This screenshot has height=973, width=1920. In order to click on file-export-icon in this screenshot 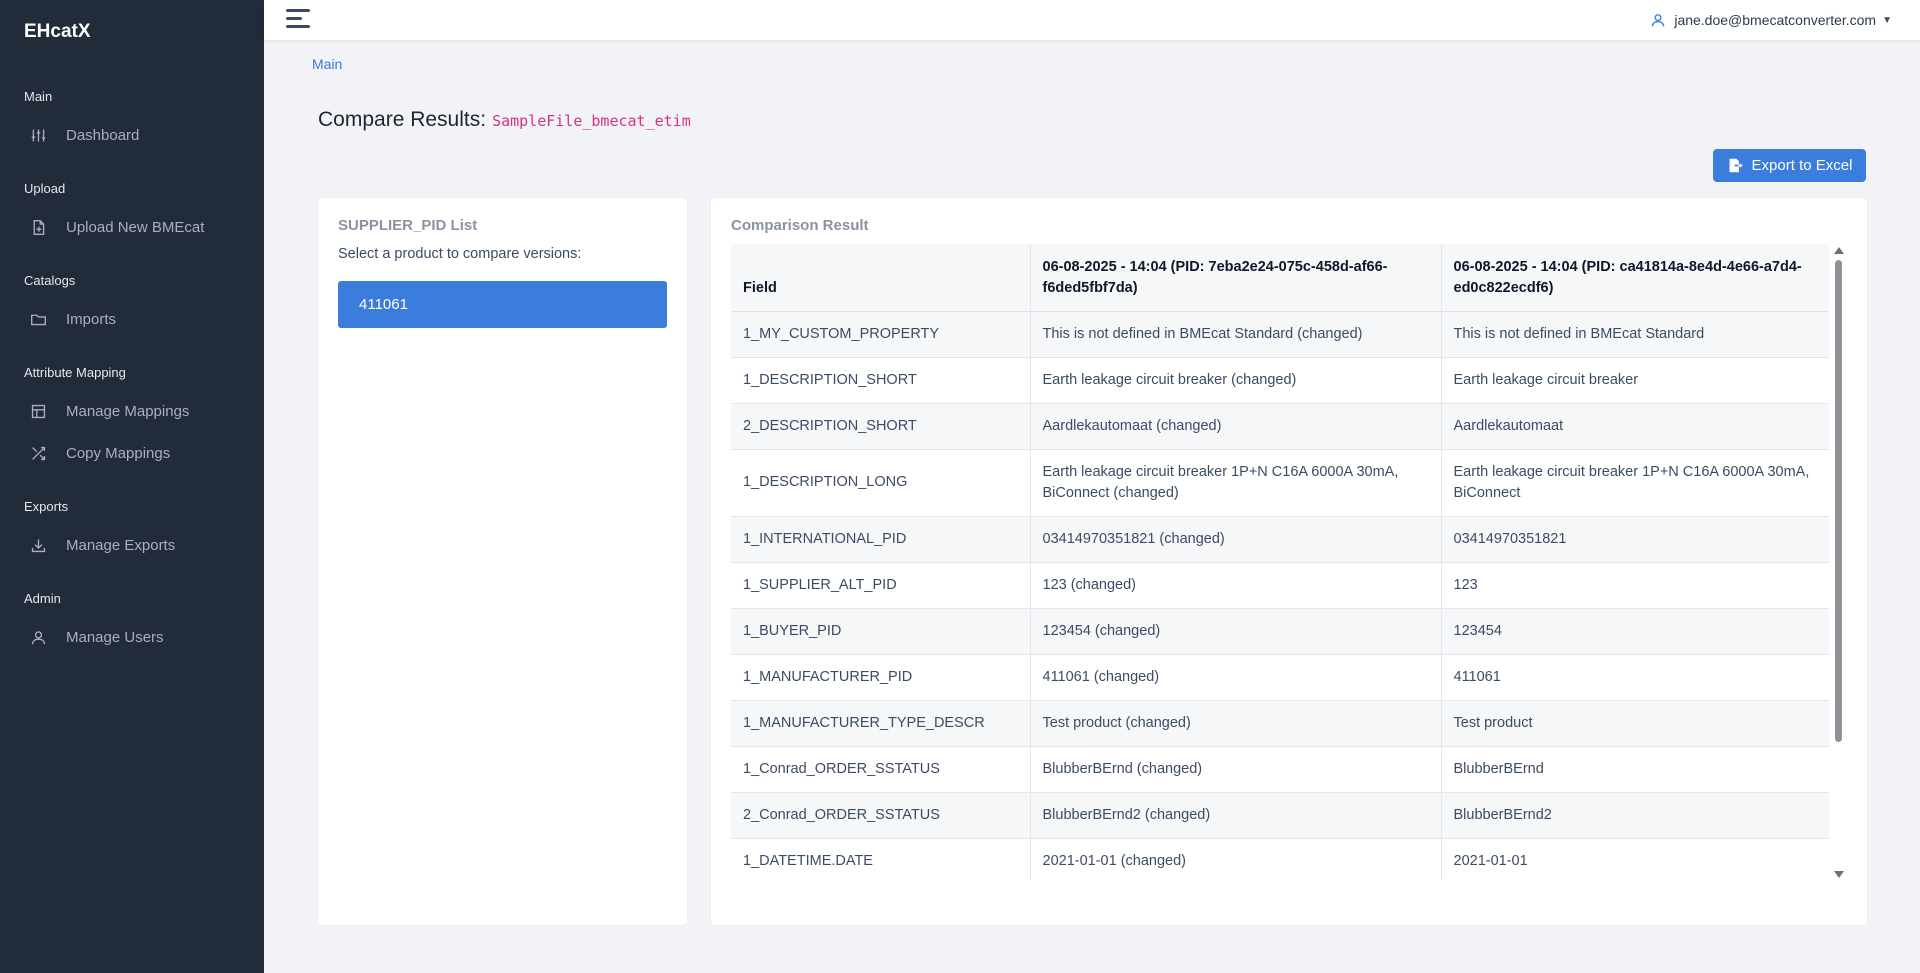, I will do `click(1736, 165)`.